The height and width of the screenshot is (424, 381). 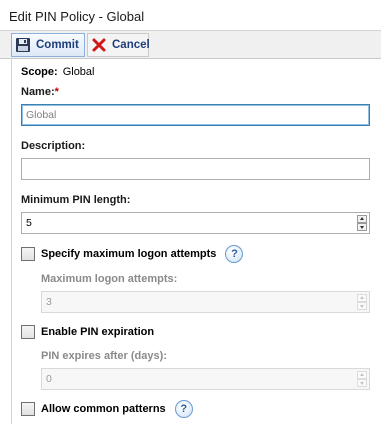 I want to click on max-logon-value: 3, so click(x=49, y=302).